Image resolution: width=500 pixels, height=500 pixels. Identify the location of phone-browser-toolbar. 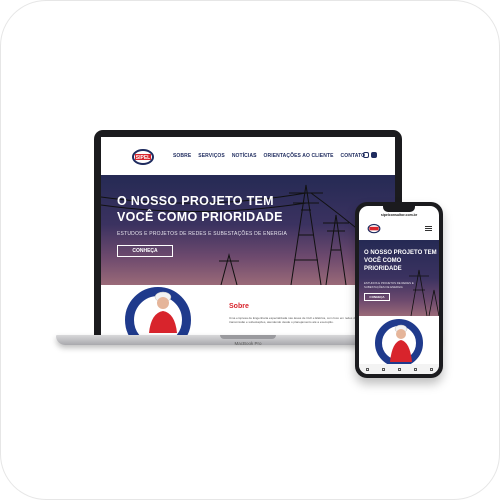
(399, 369).